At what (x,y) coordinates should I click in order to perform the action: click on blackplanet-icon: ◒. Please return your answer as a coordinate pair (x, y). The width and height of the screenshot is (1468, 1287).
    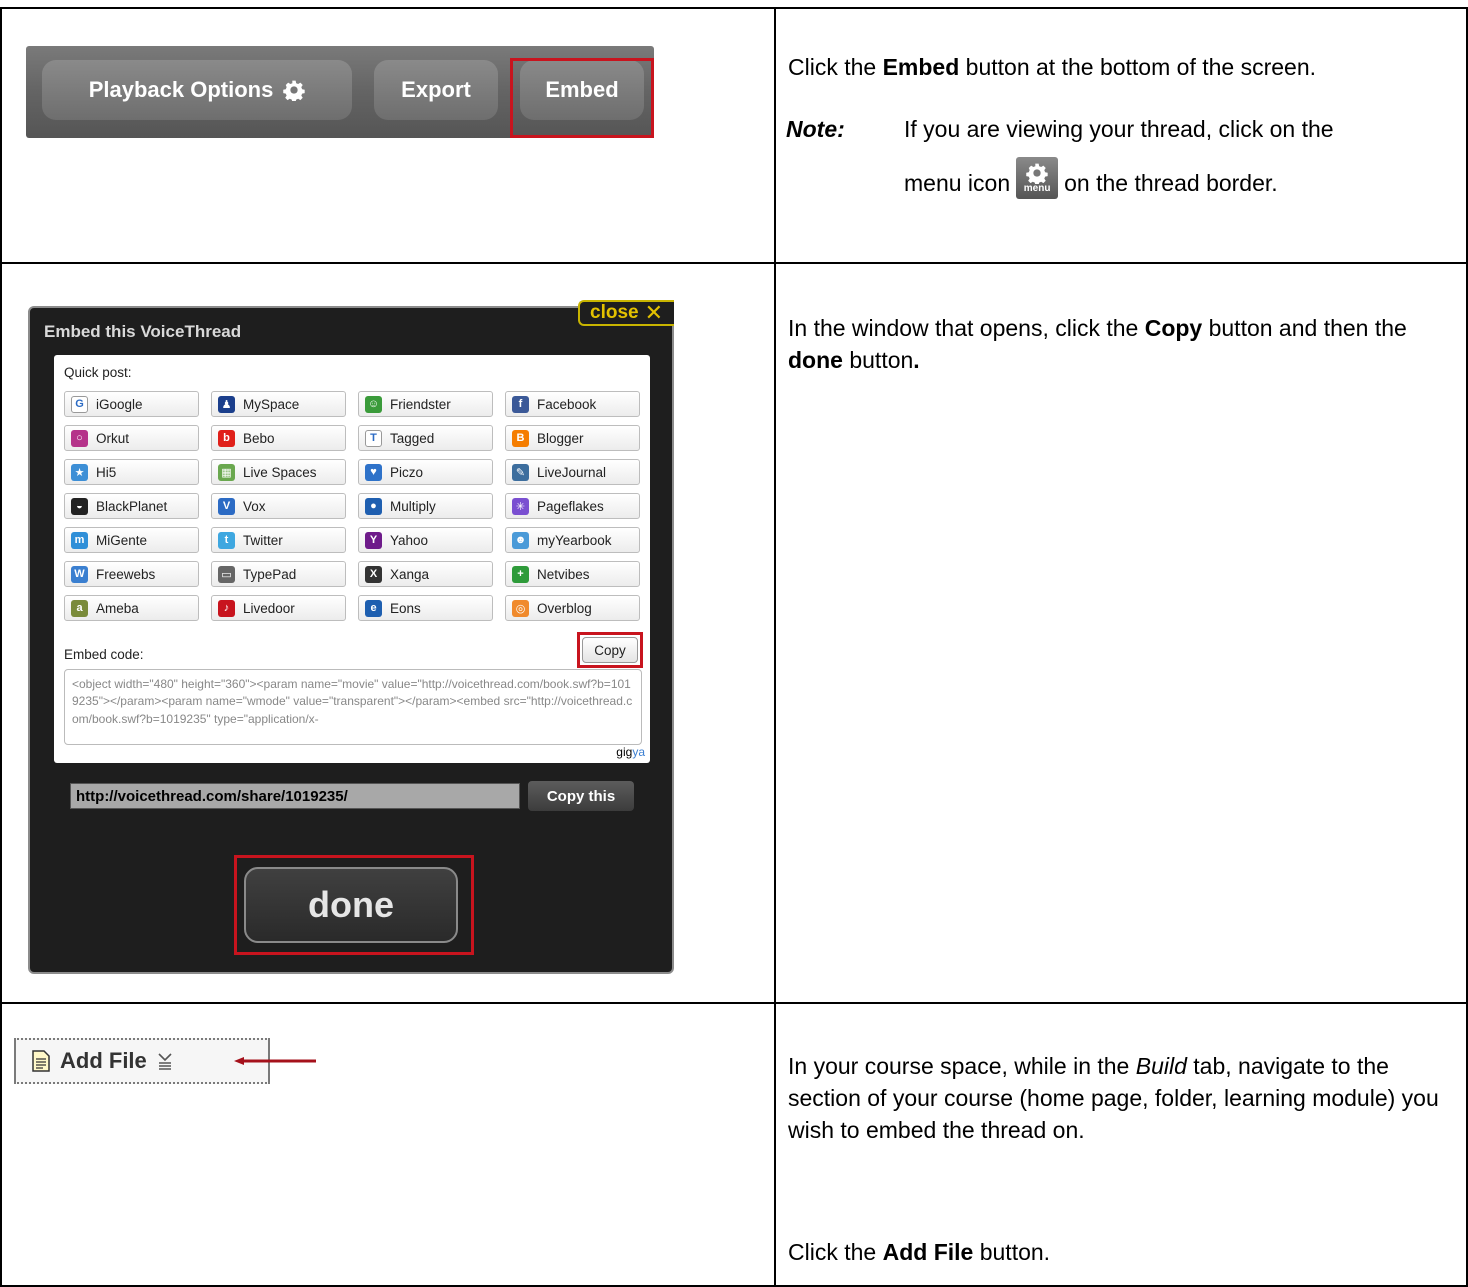
    Looking at the image, I should click on (79, 506).